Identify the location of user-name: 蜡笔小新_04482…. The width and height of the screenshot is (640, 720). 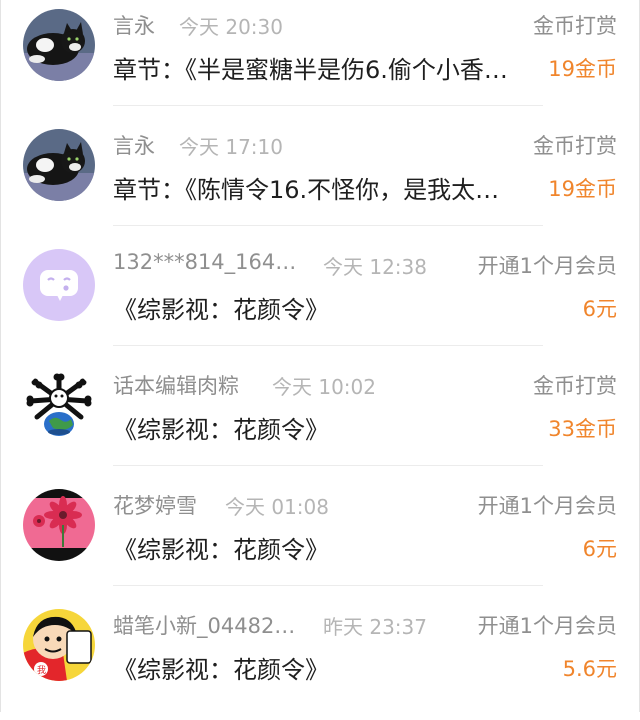
(204, 625).